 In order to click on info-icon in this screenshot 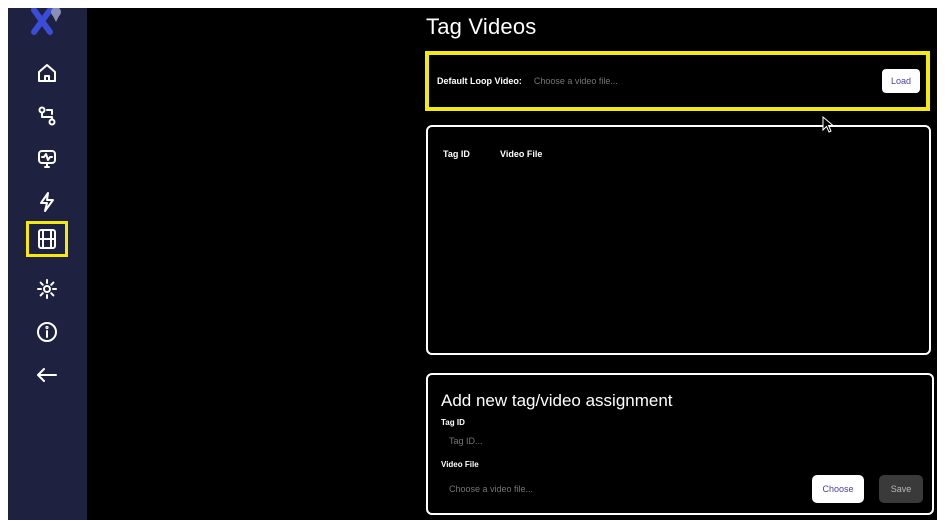, I will do `click(47, 332)`.